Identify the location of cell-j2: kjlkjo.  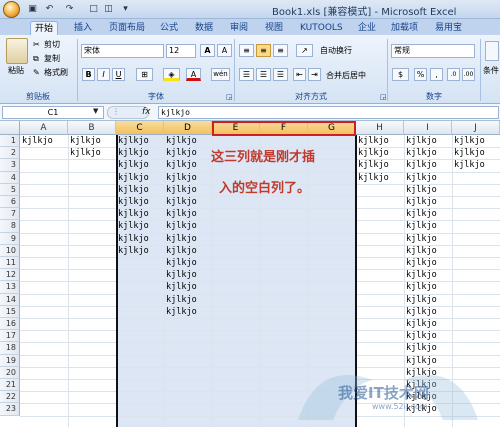
(476, 153).